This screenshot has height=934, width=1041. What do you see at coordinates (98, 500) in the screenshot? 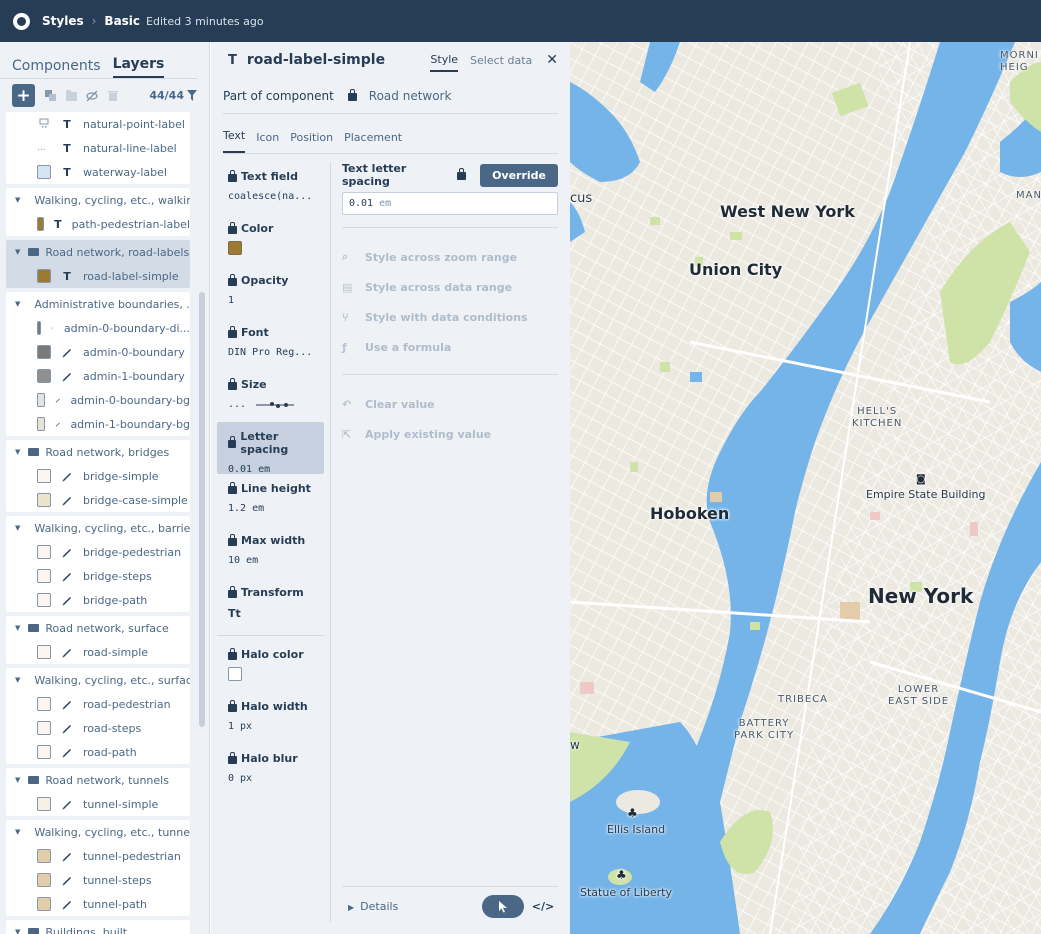
I see `layer-row: bridge-case-simple` at bounding box center [98, 500].